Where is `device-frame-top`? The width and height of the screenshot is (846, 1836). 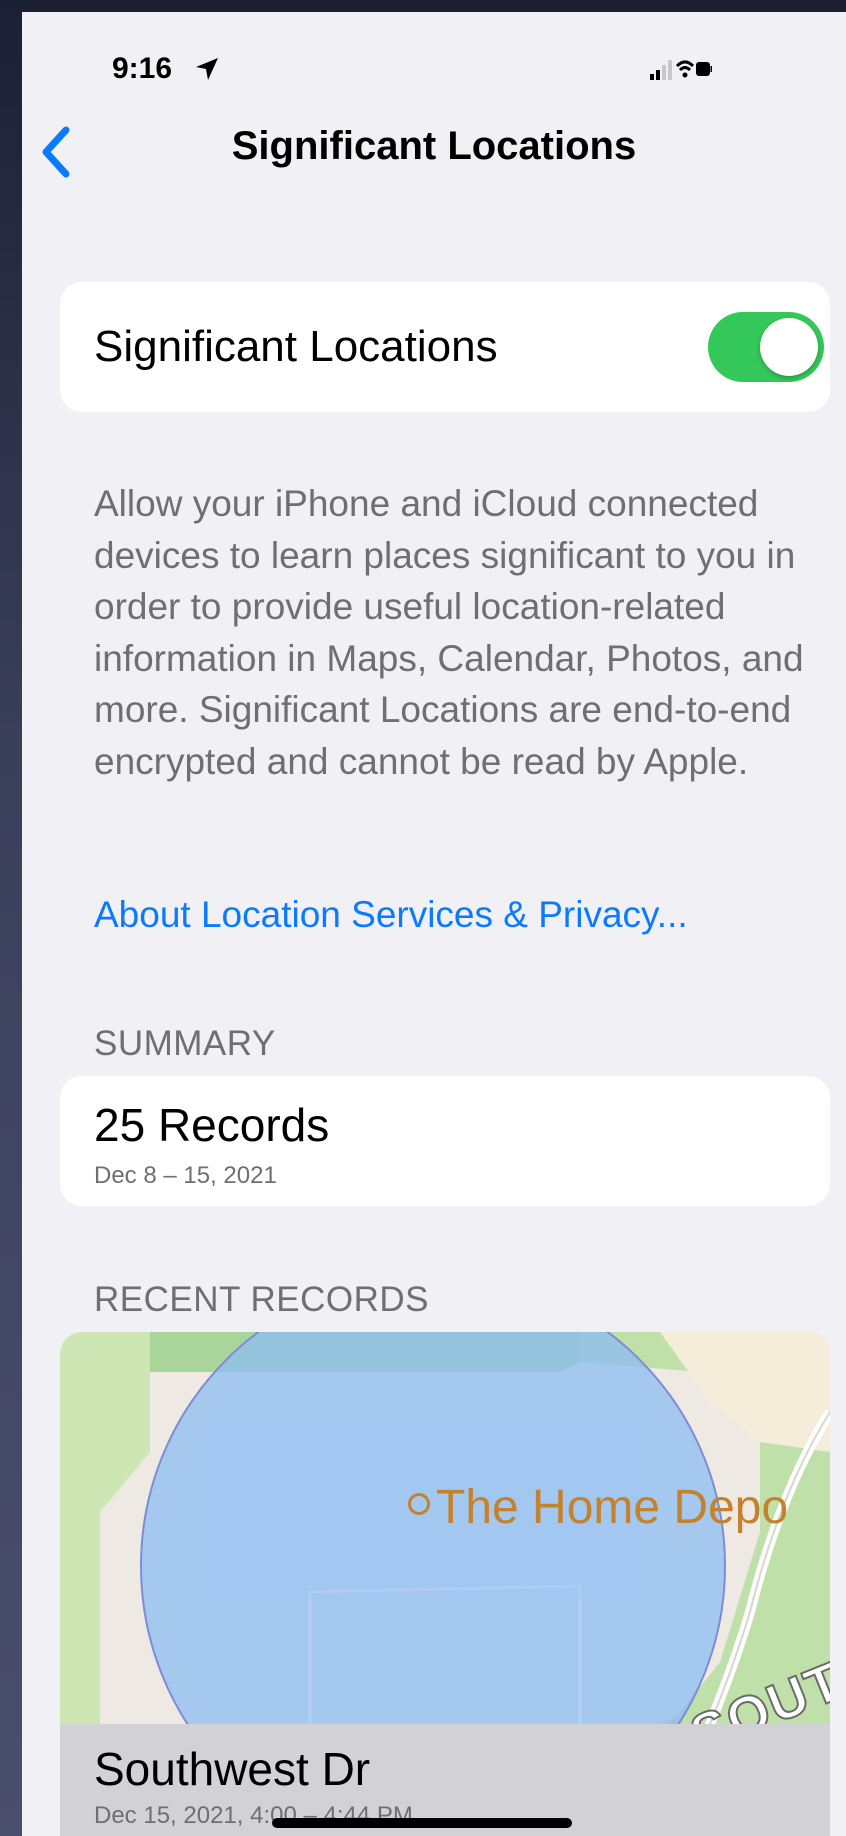
device-frame-top is located at coordinates (423, 6).